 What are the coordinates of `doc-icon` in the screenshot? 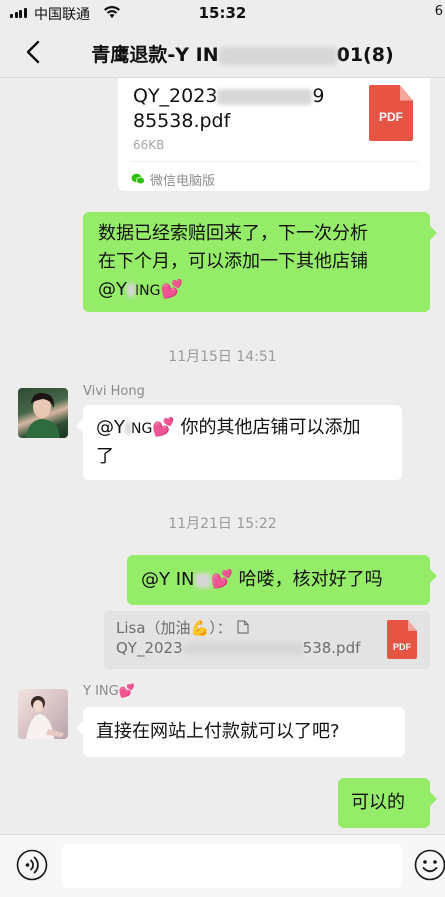 It's located at (242, 627).